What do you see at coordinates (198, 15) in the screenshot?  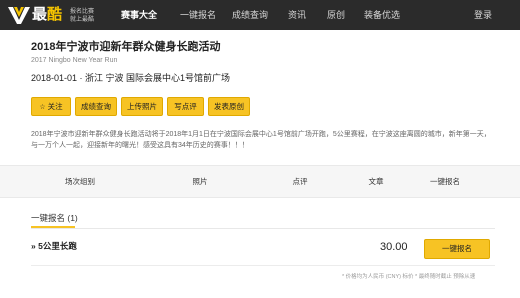 I see `nav-item-quick-signup: 一键报名` at bounding box center [198, 15].